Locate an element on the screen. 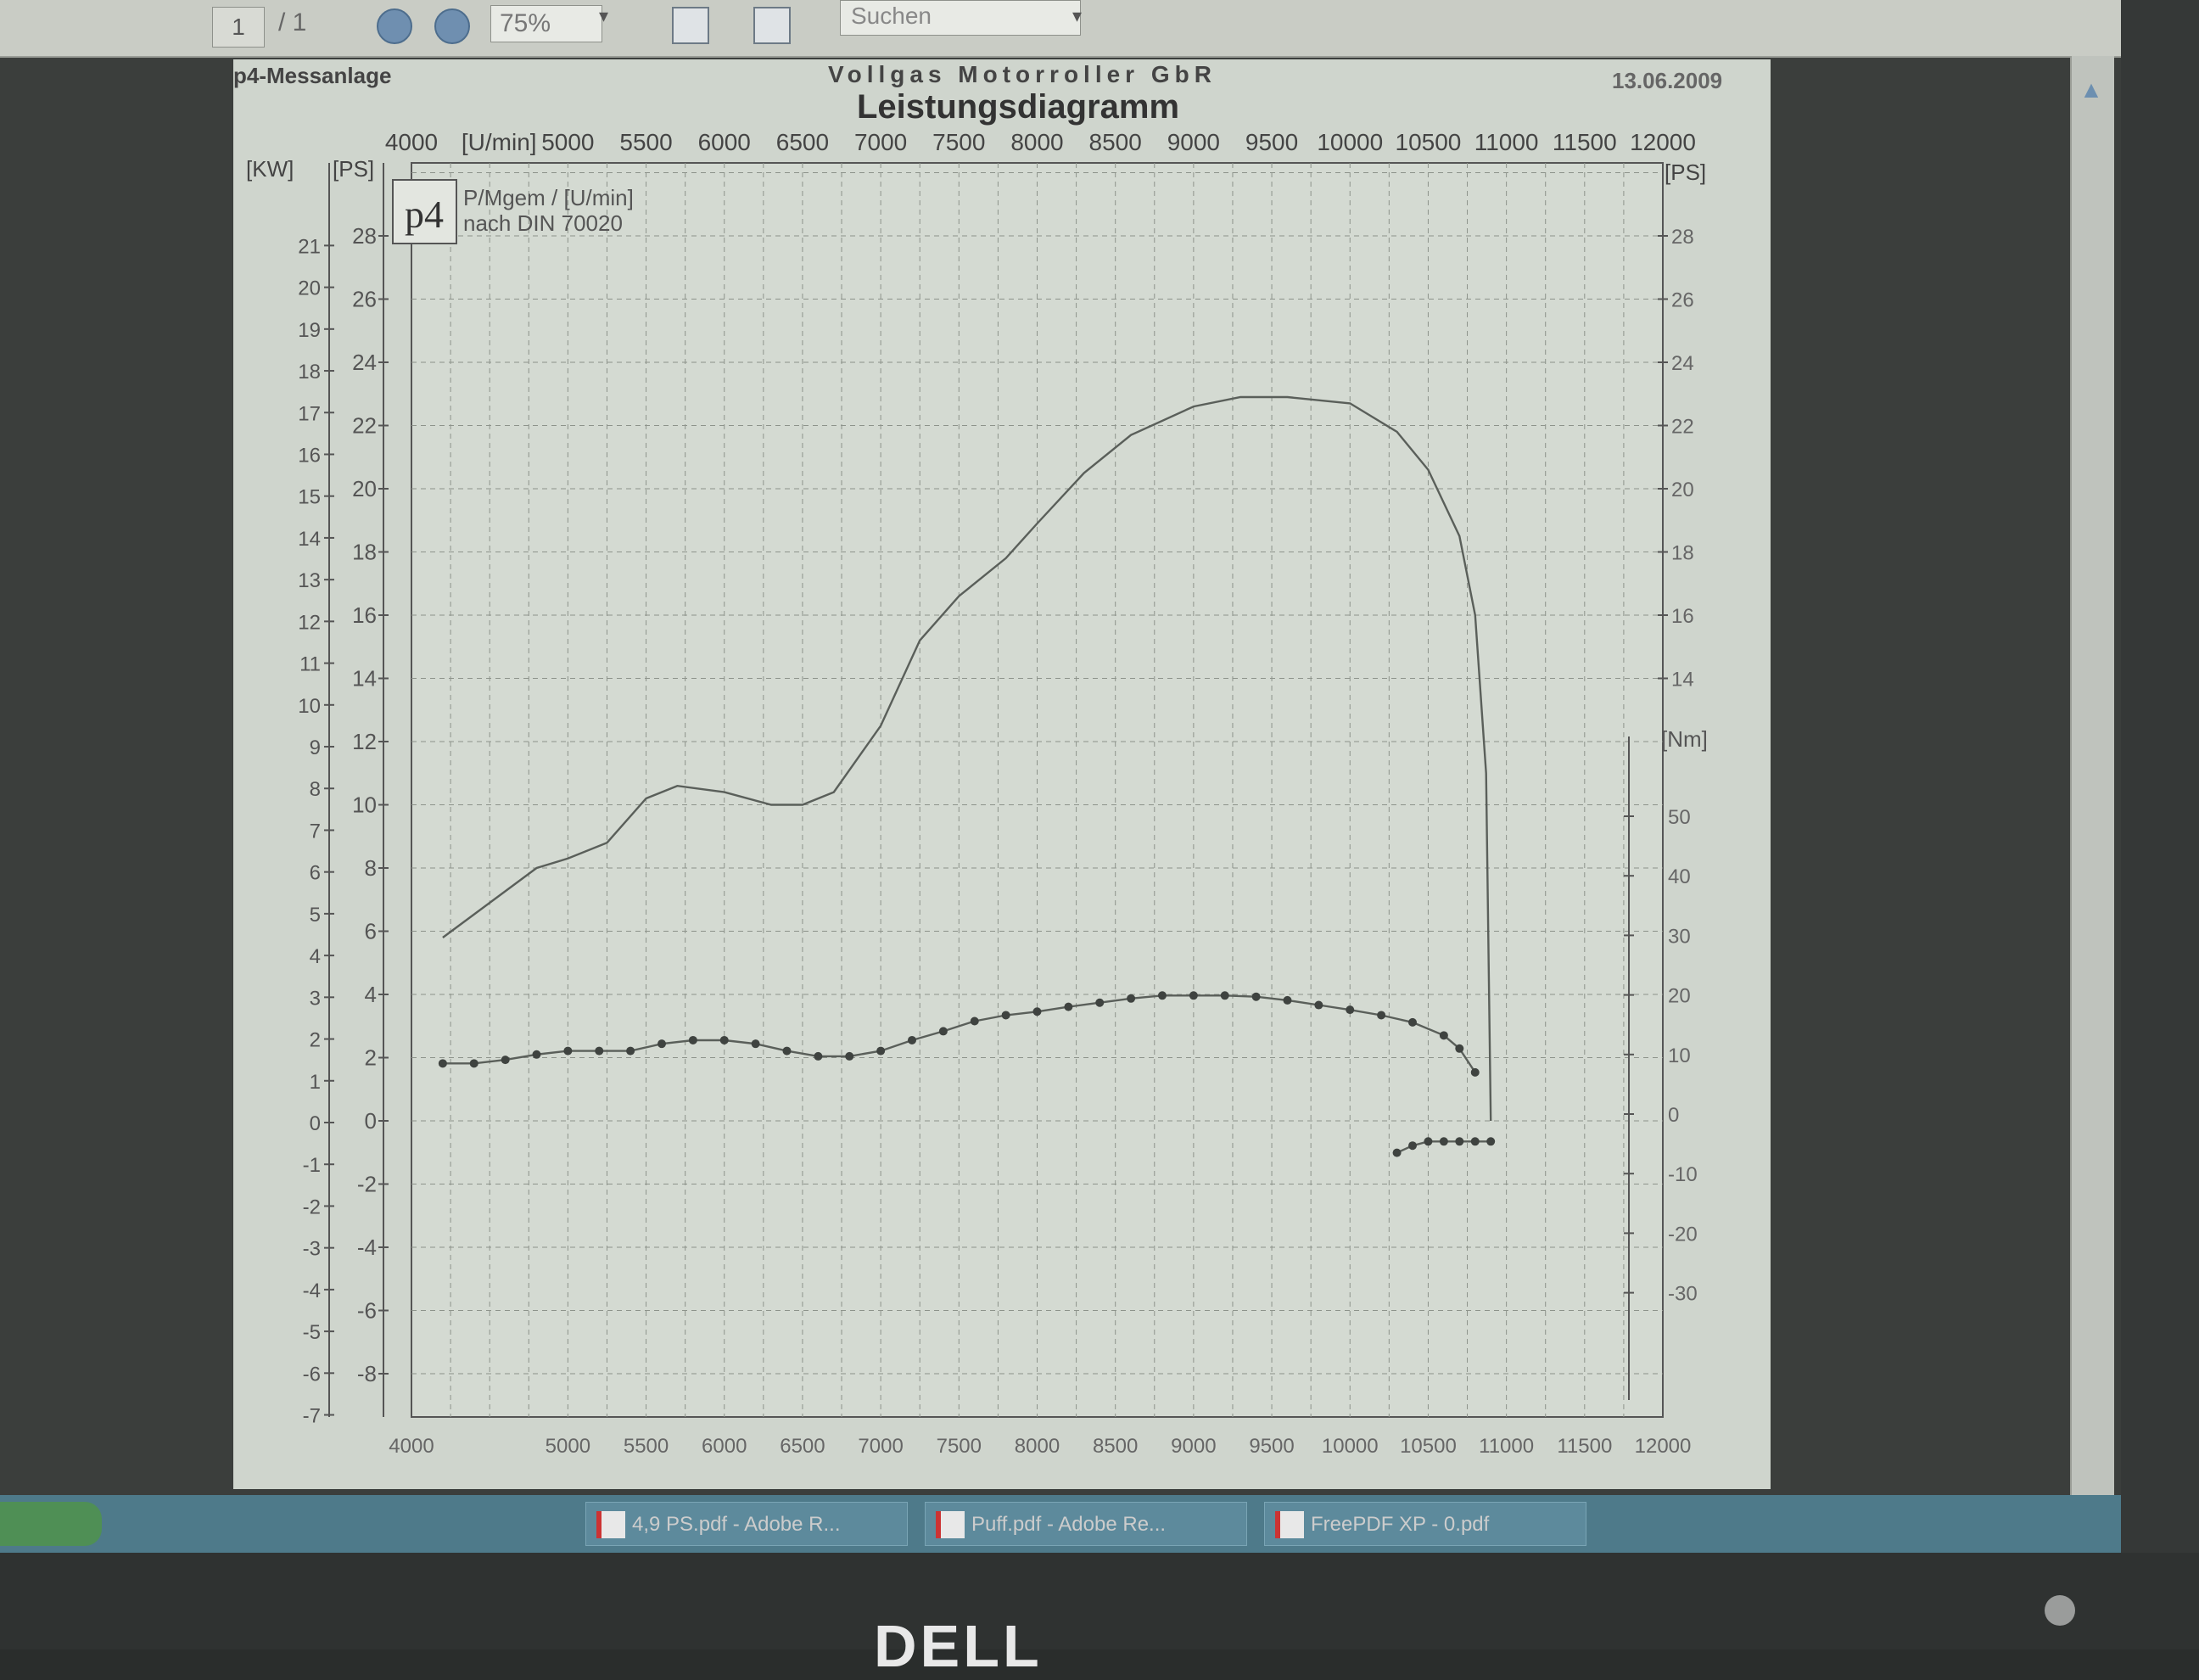 The image size is (2199, 1680). ps-tick-label-left: 2 is located at coordinates (371, 1058).